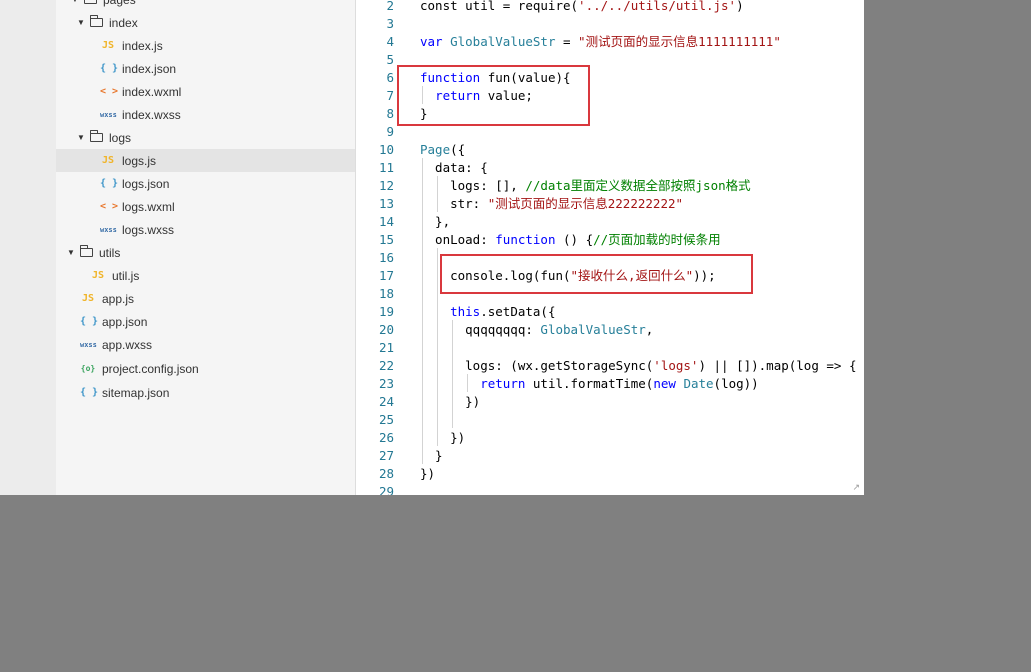 The width and height of the screenshot is (1031, 672). I want to click on tree-item-label: index, so click(123, 22).